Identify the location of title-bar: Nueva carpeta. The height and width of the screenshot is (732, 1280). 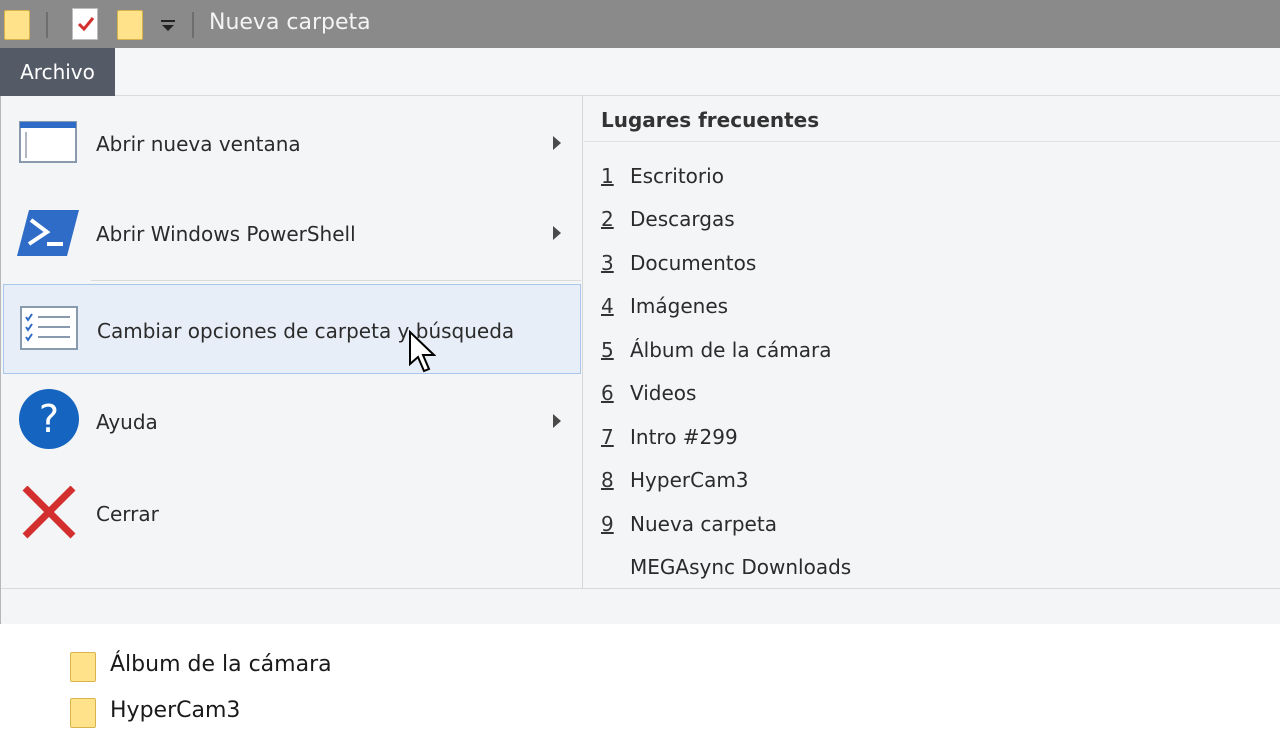
(640, 24).